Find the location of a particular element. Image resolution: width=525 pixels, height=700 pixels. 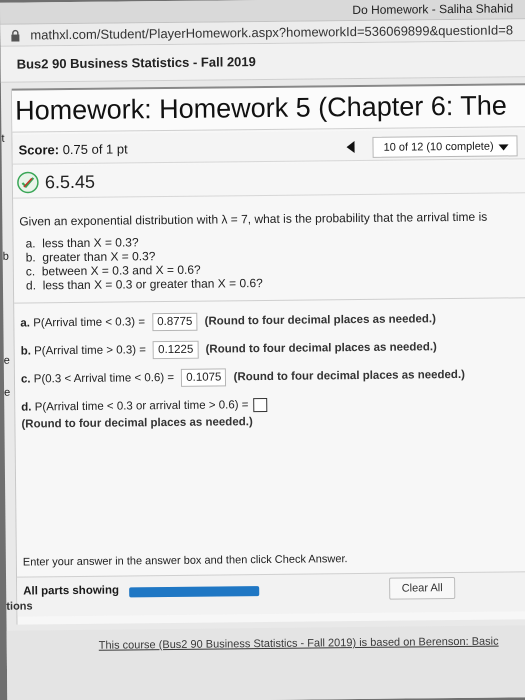

answer-label: c. is located at coordinates (25, 379).